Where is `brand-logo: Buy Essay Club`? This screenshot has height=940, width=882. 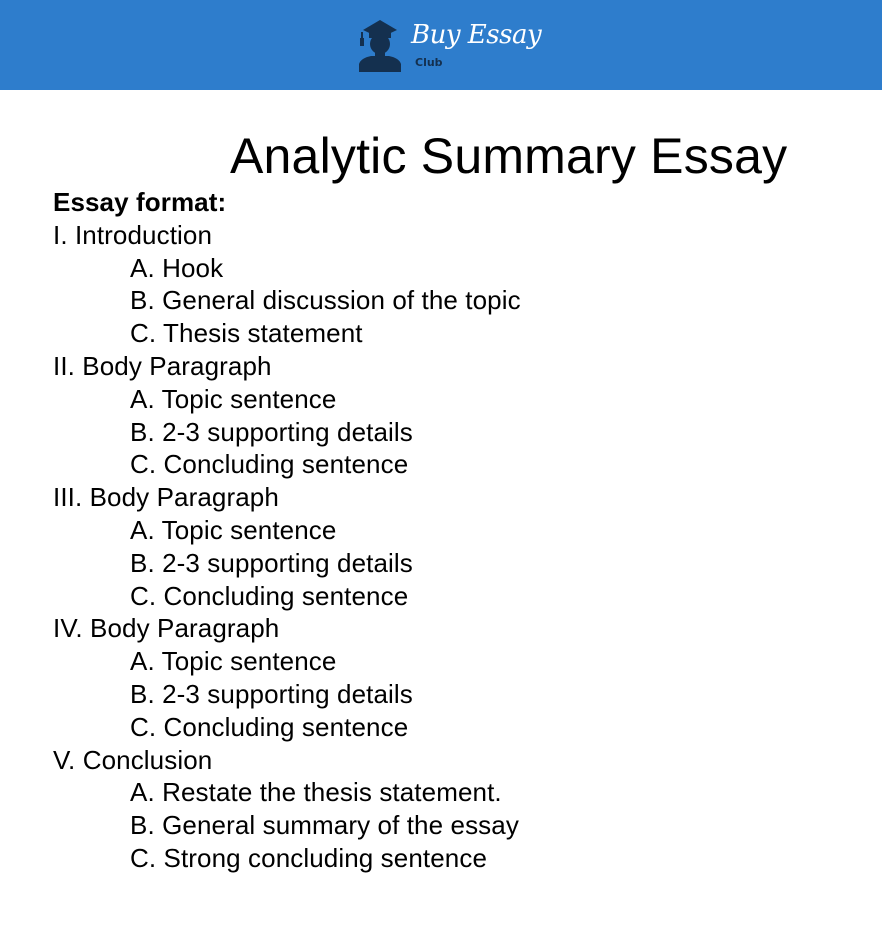 brand-logo: Buy Essay Club is located at coordinates (449, 45).